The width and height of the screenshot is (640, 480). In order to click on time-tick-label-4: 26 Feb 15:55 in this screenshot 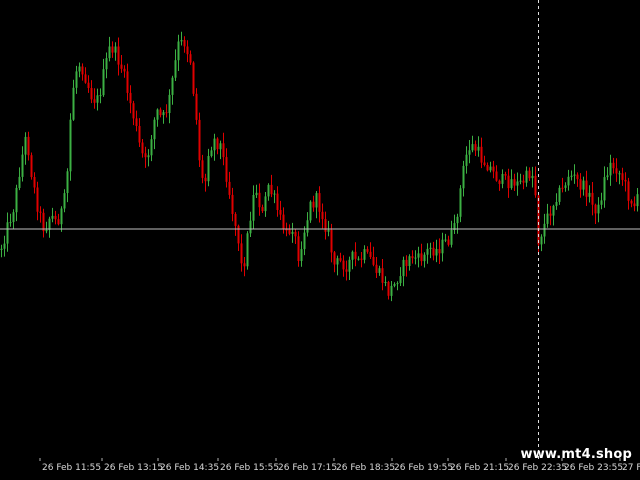, I will do `click(249, 468)`.